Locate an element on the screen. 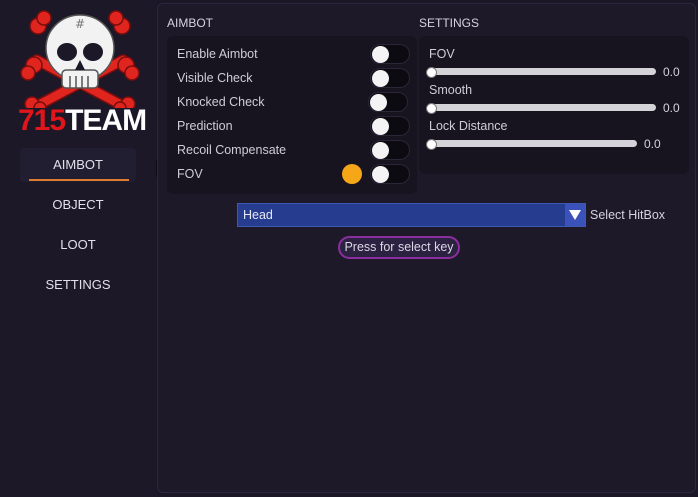 The width and height of the screenshot is (698, 497). fov-toggle is located at coordinates (390, 174).